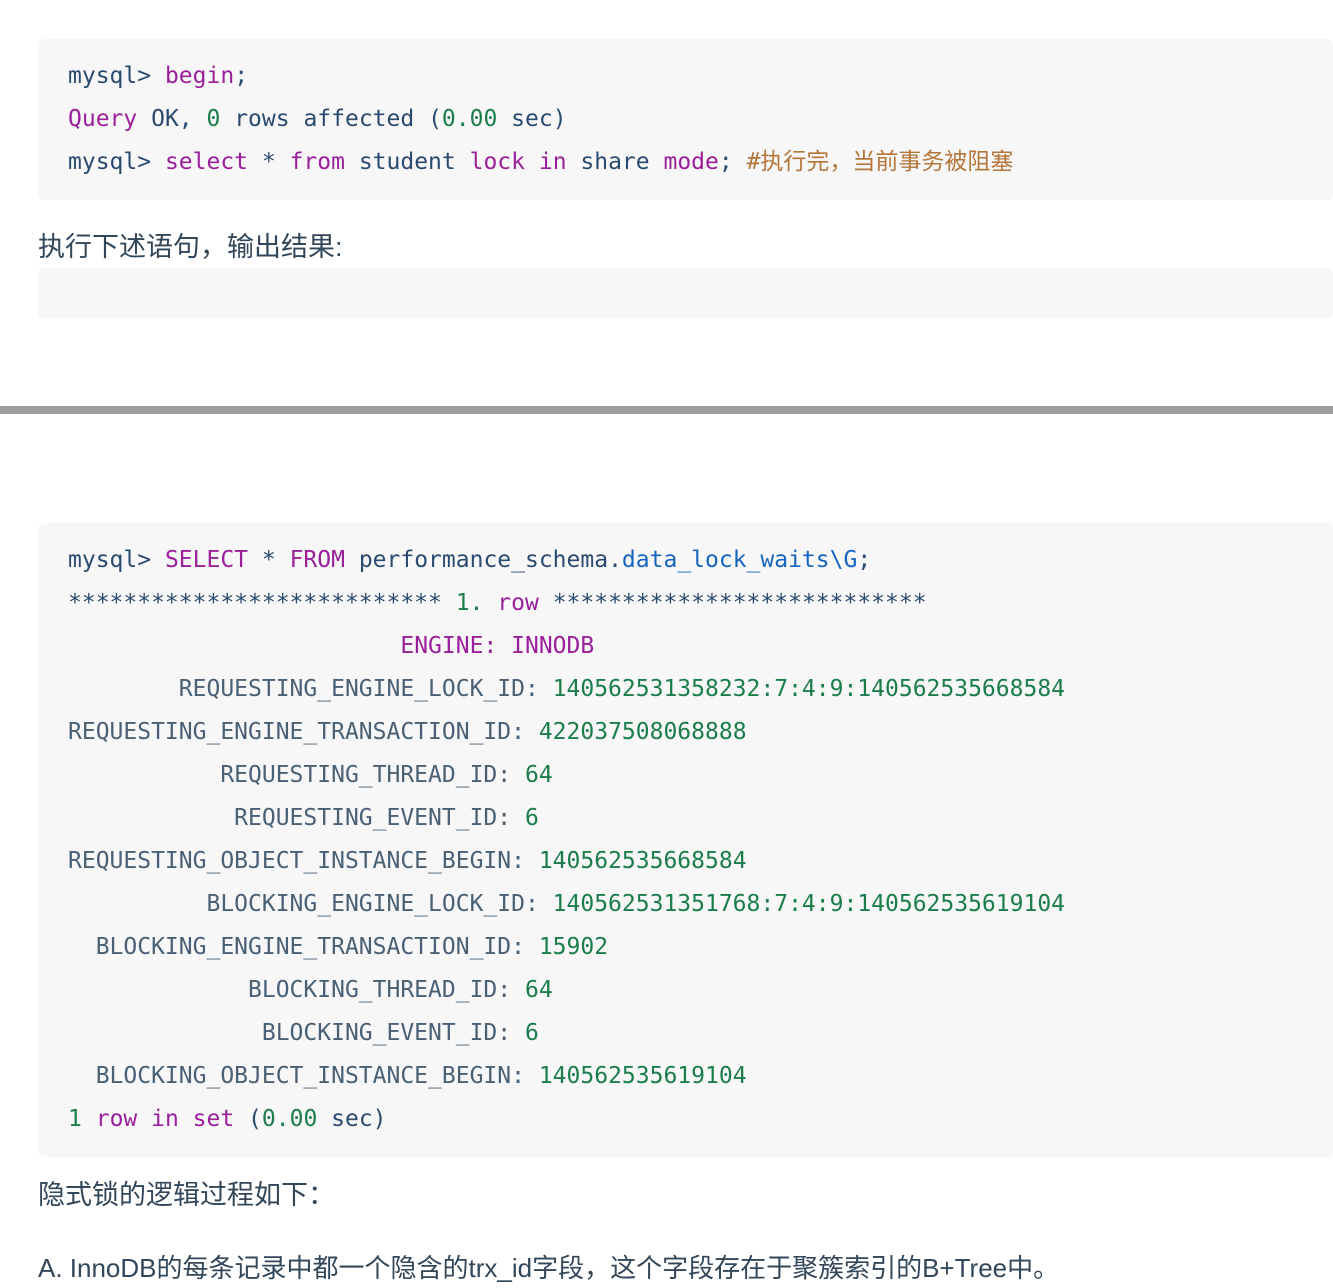  I want to click on implicit-lock-heading-paragraph: 隐式锁的逻辑过程如下：, so click(186, 1195).